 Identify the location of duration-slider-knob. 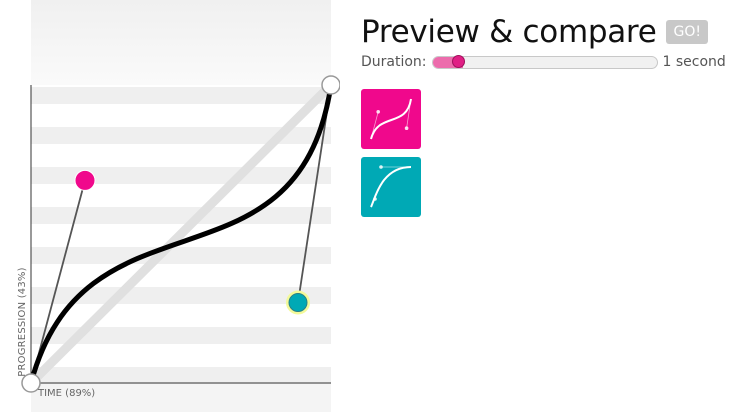
(458, 61).